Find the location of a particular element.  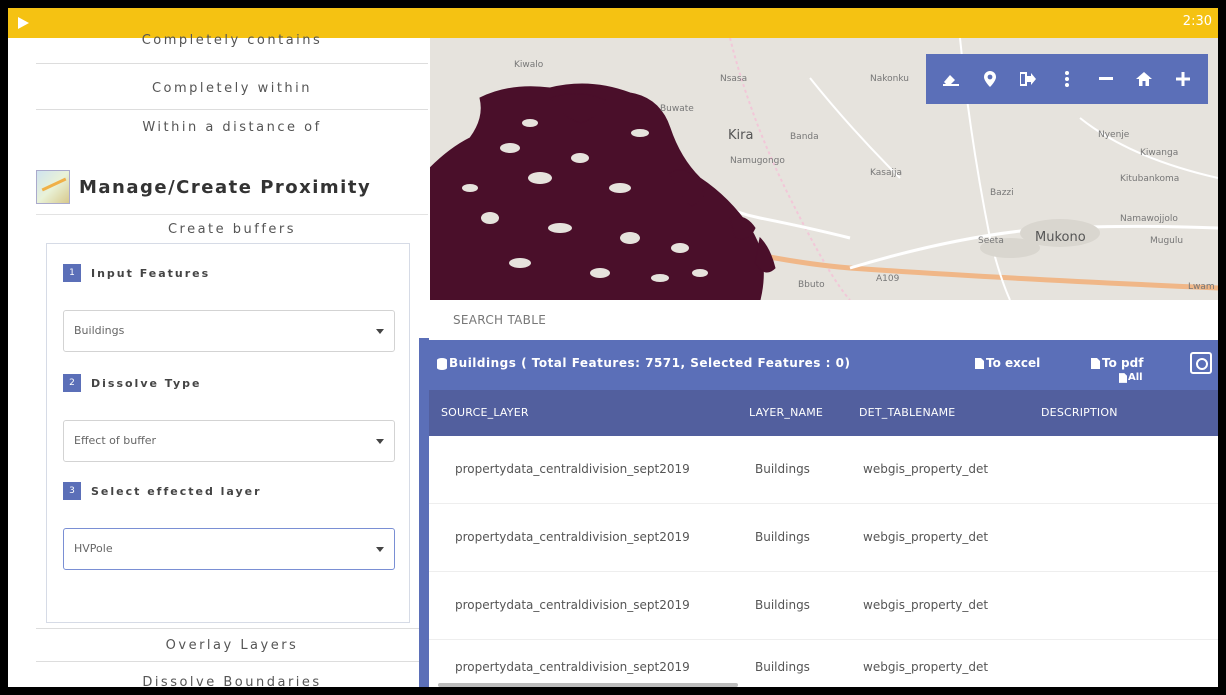

step-input-features: 1 Input Features is located at coordinates (136, 273).